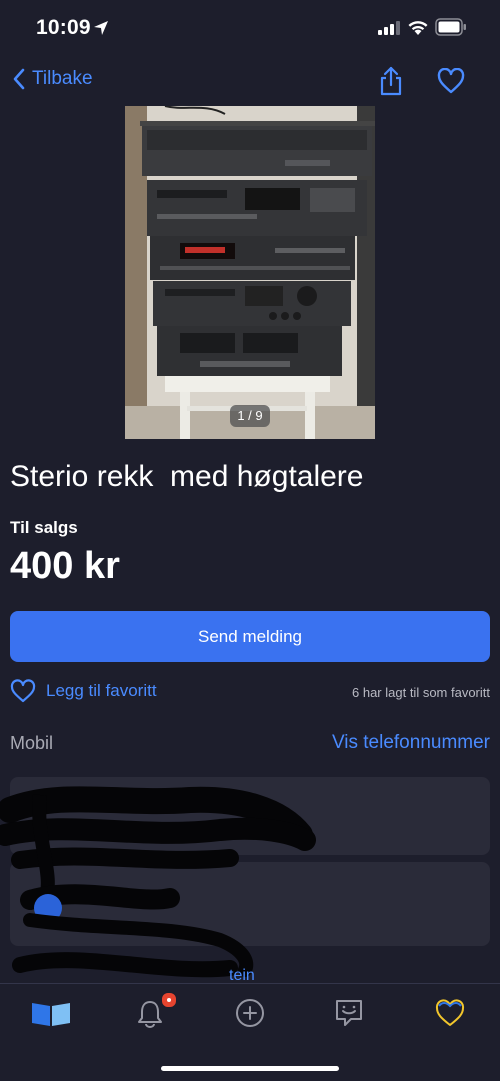 This screenshot has height=1081, width=500. What do you see at coordinates (65, 566) in the screenshot?
I see `listing-price: 400 kr` at bounding box center [65, 566].